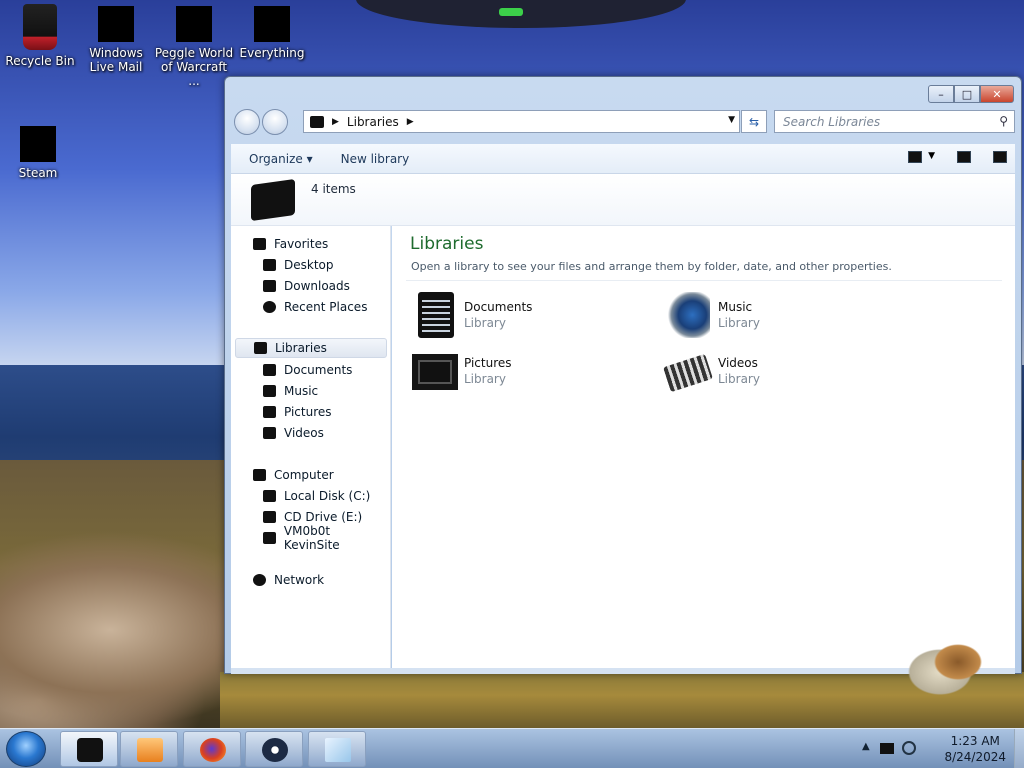 The width and height of the screenshot is (1024, 768). What do you see at coordinates (310, 496) in the screenshot?
I see `nav-local-disk: Local Disk (C:)` at bounding box center [310, 496].